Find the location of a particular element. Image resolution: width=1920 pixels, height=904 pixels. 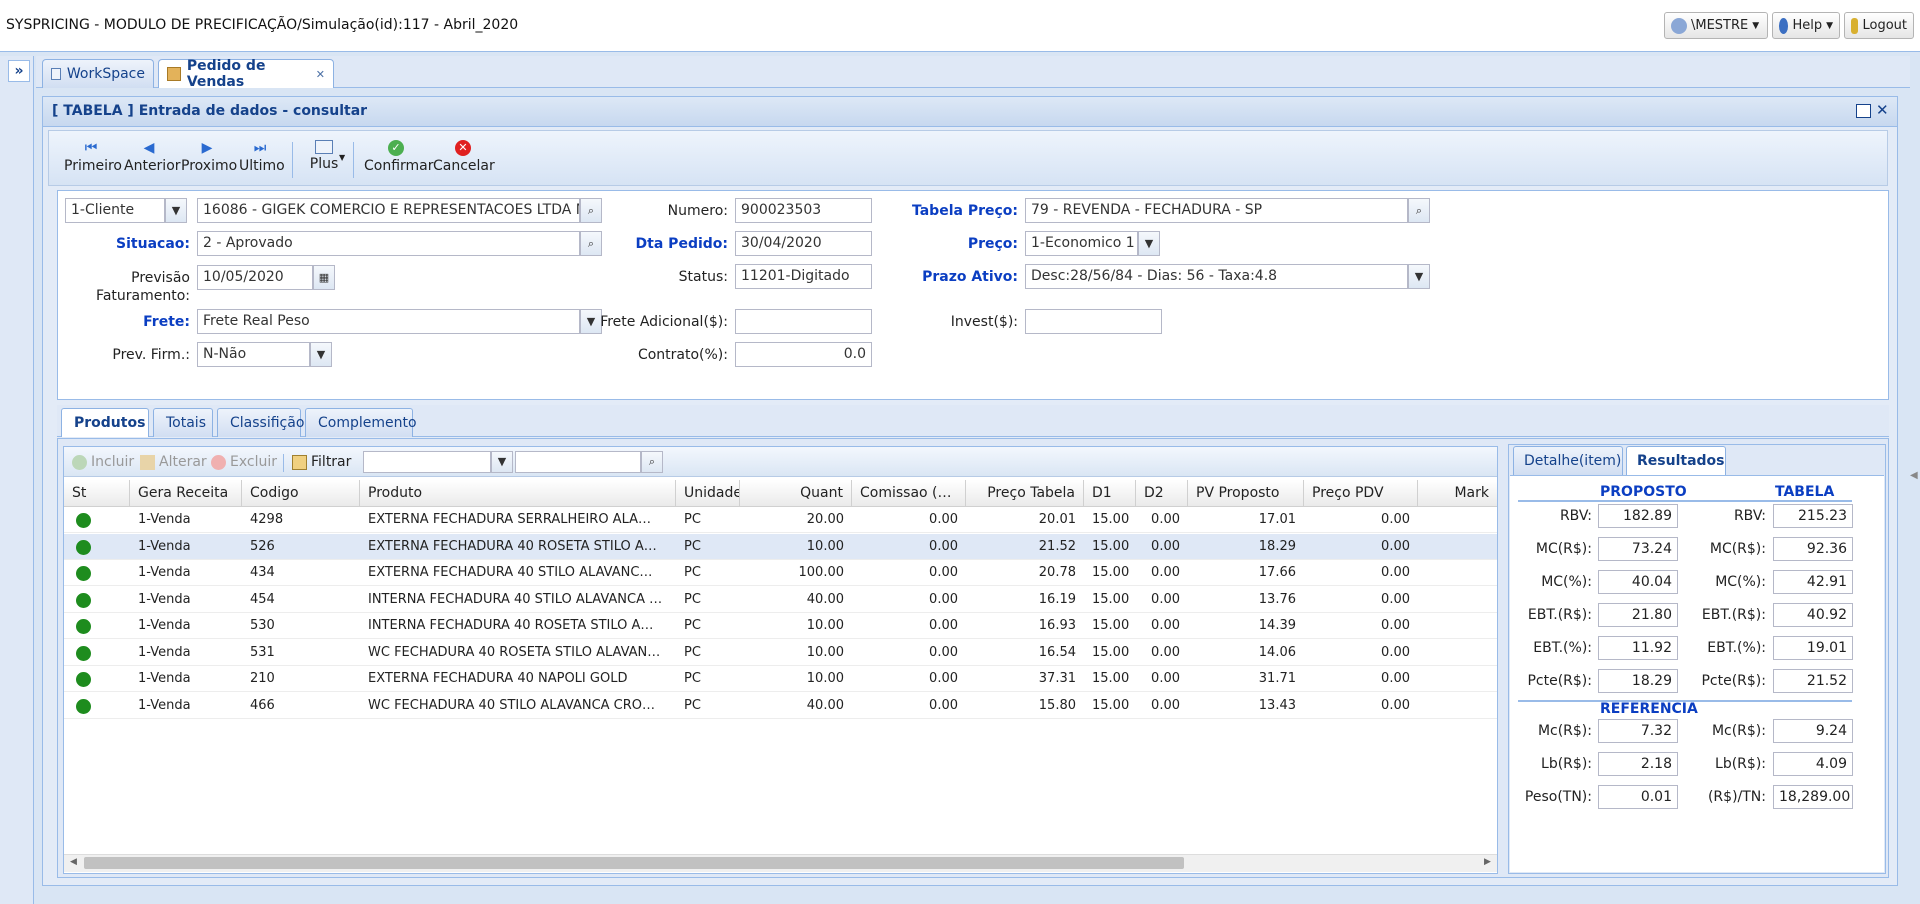

situacao-field: 2 - Aprovado is located at coordinates (388, 243).